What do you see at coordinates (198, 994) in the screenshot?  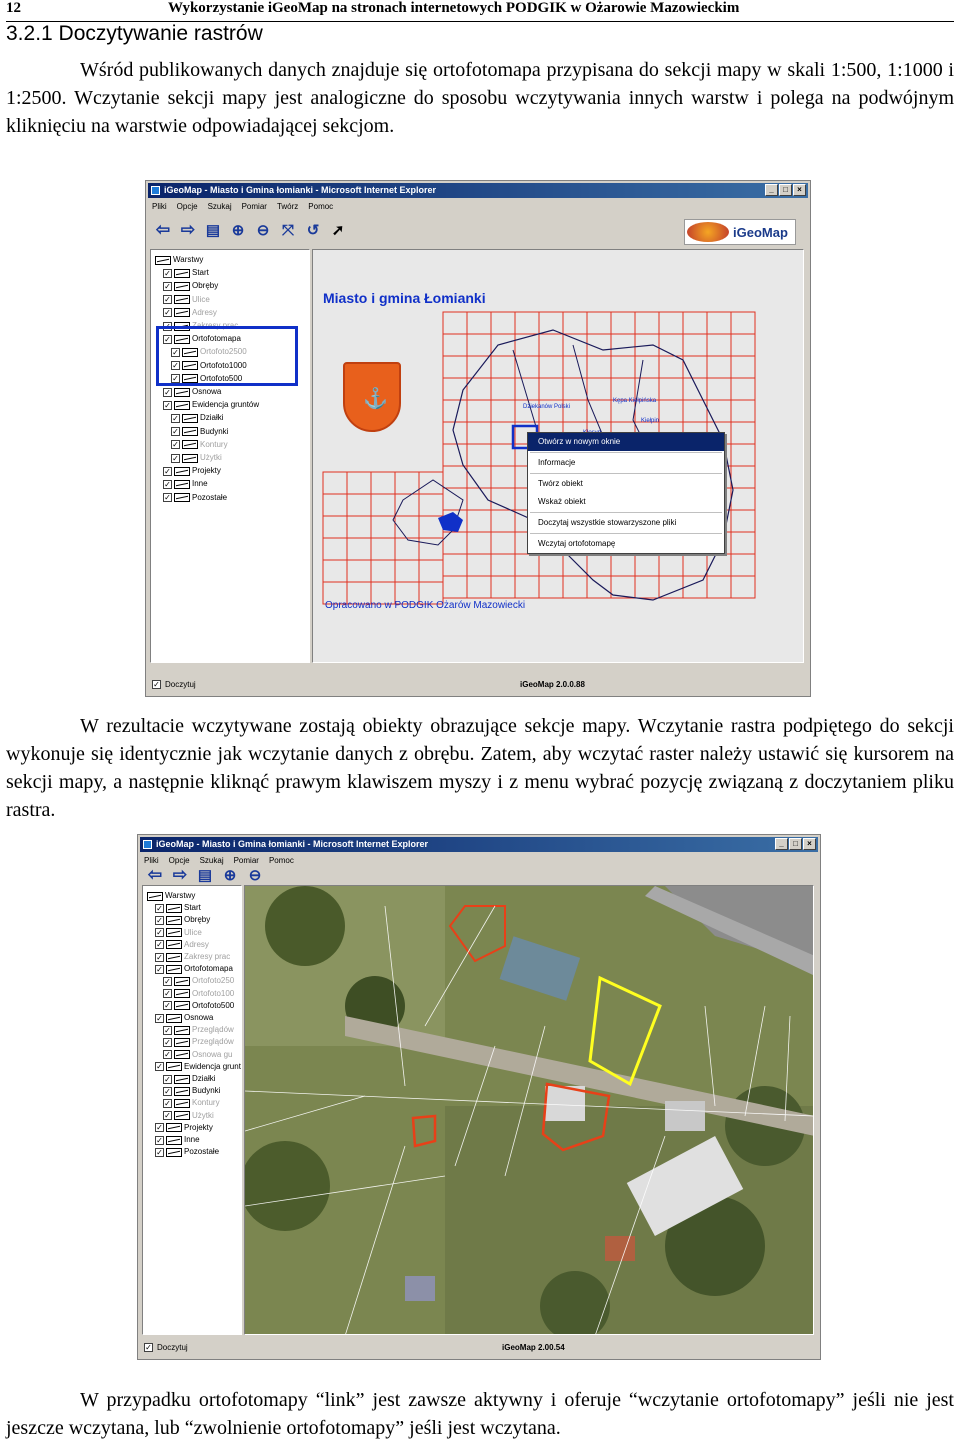 I see `layer-tree-item: ✓ Ortofoto100` at bounding box center [198, 994].